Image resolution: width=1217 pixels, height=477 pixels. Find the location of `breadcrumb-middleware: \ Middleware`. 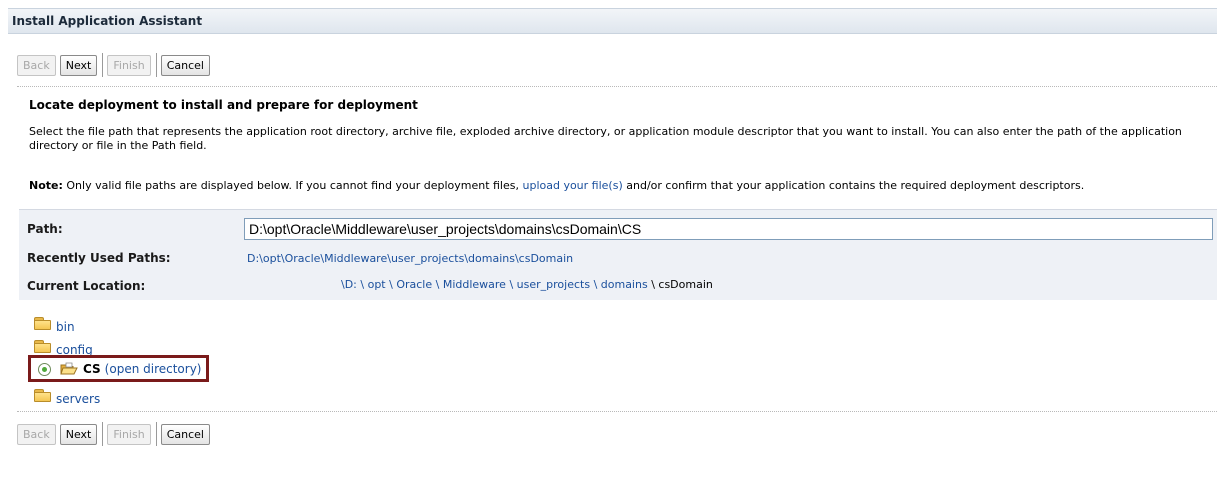

breadcrumb-middleware: \ Middleware is located at coordinates (471, 284).